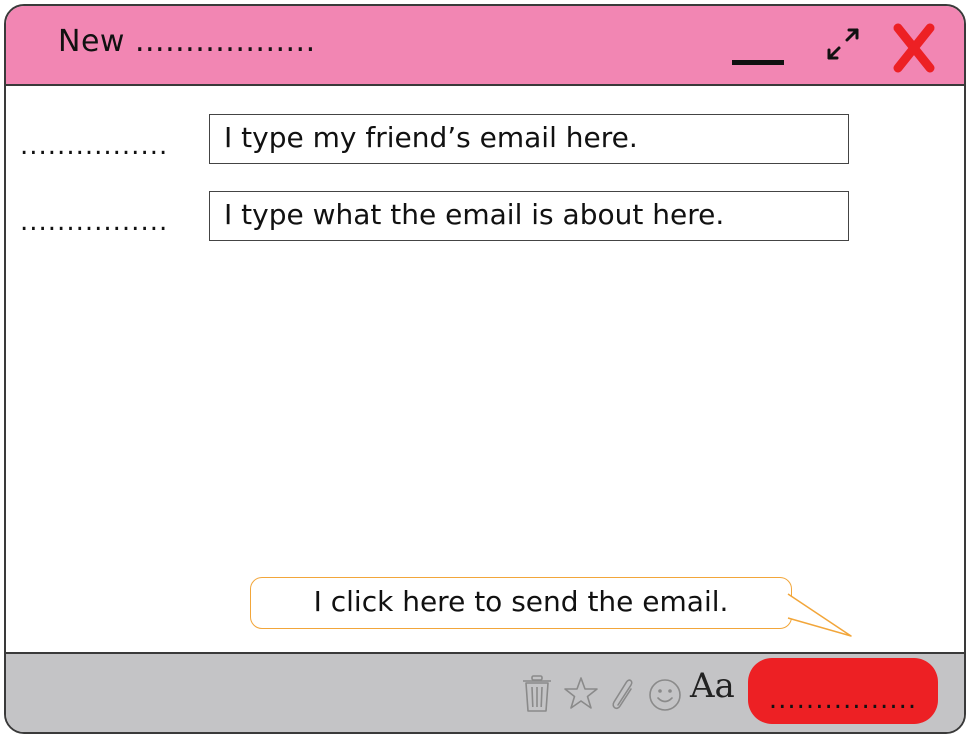 Image resolution: width=972 pixels, height=739 pixels. What do you see at coordinates (521, 603) in the screenshot?
I see `send-hint-callout: I click here to send the email.` at bounding box center [521, 603].